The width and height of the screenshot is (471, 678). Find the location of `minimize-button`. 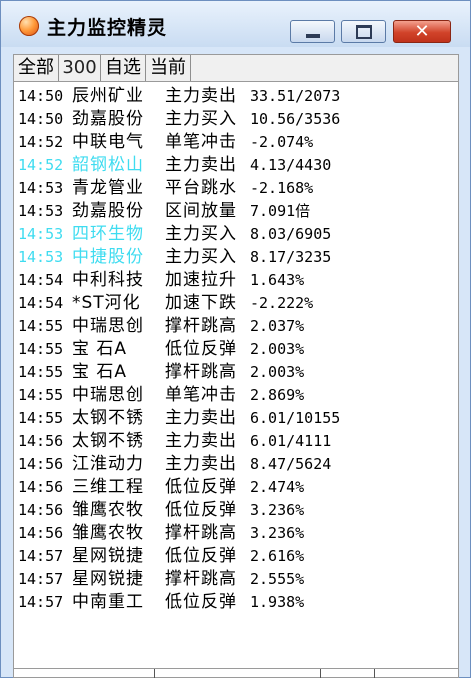

minimize-button is located at coordinates (312, 31).